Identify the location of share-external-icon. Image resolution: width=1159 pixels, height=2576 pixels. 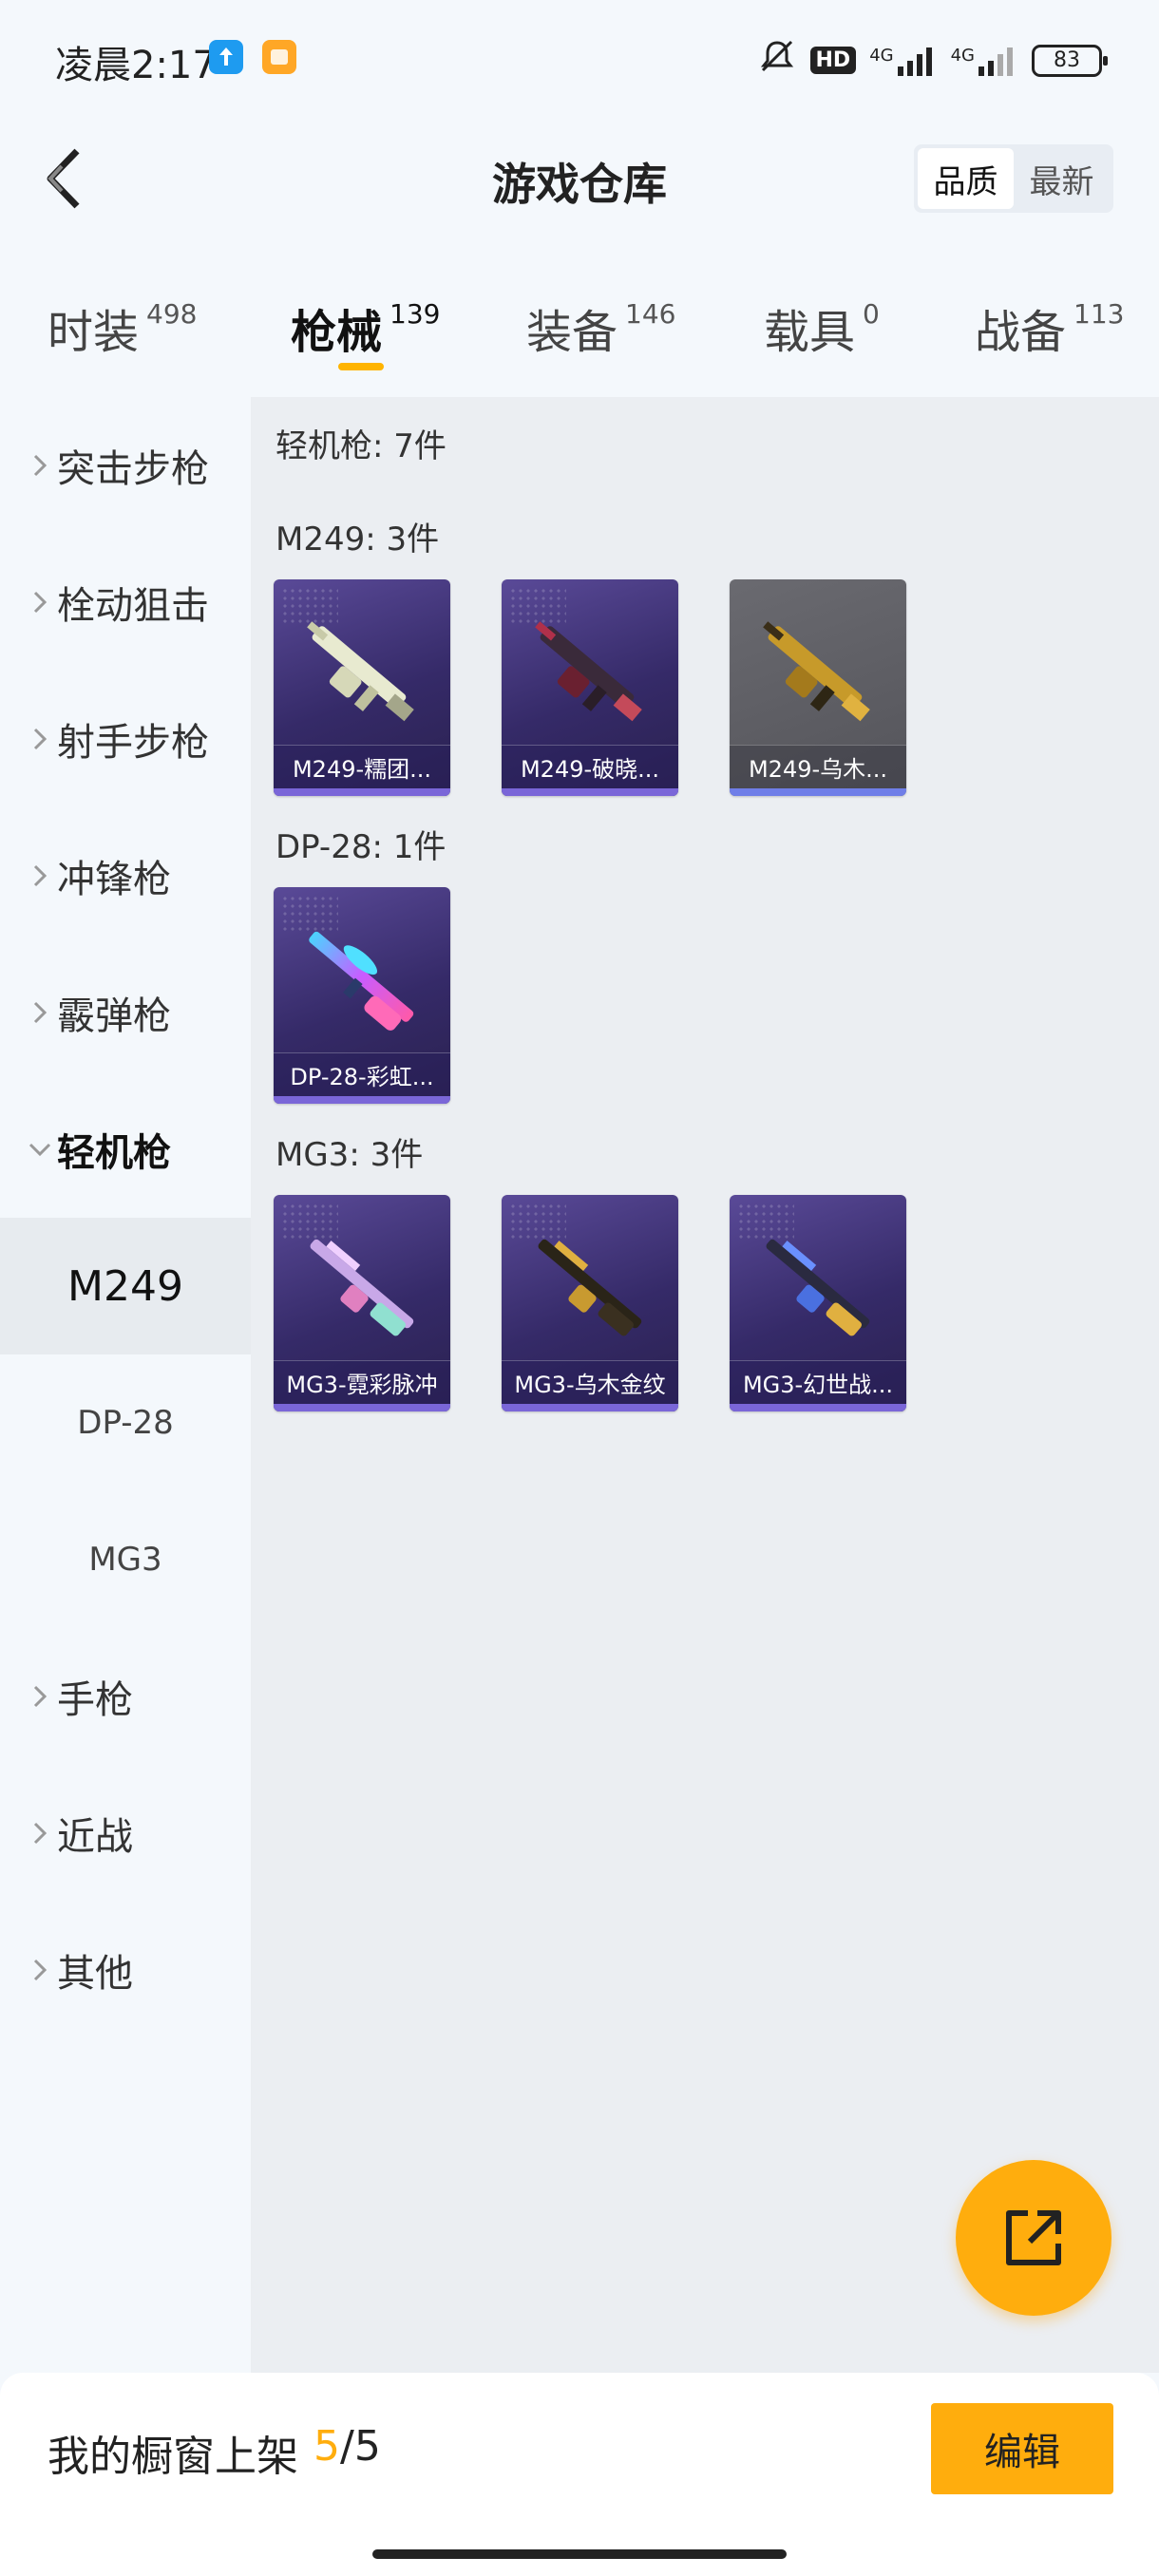
(1033, 2237).